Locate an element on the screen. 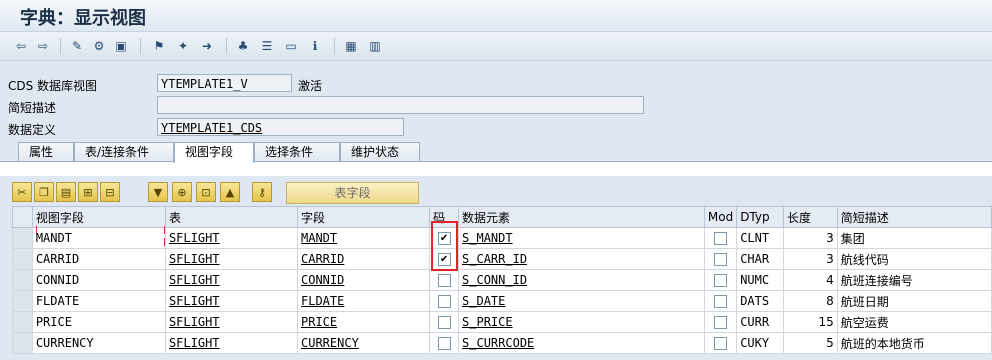  cds-view-field: YTEMPLATE1_V is located at coordinates (224, 83).